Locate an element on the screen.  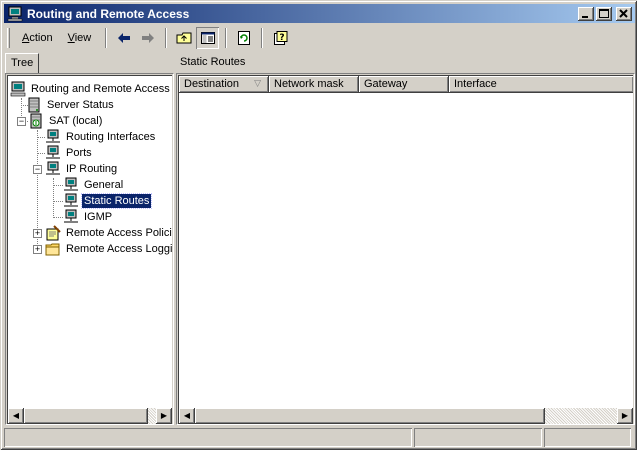
column-header-destination-label: Destination is located at coordinates (212, 84).